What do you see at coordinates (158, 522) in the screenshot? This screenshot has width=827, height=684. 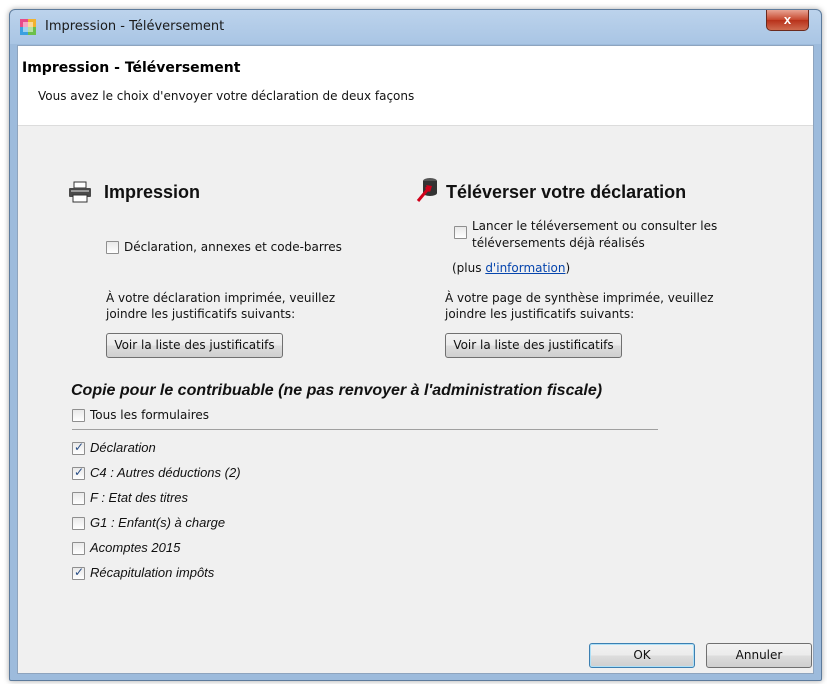 I see `form-label-g1: G1 : Enfant(s) à charge` at bounding box center [158, 522].